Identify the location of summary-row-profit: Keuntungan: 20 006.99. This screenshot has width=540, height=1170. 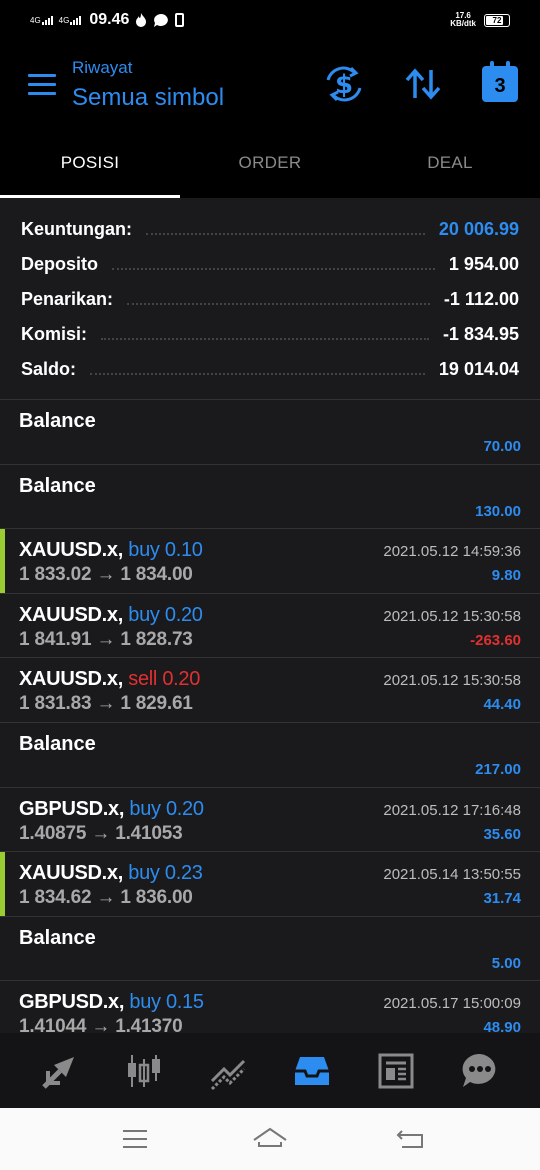
(270, 229).